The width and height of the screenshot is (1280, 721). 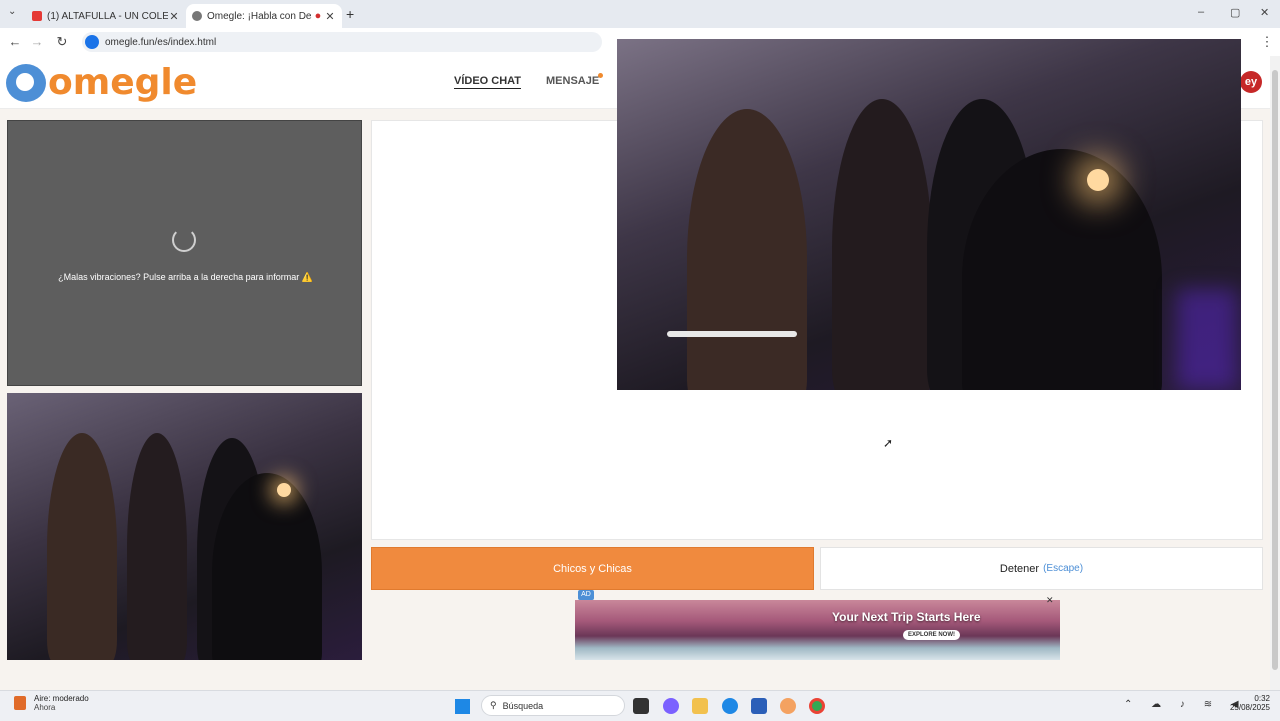 I want to click on browser-tab-active: Omegle: ¡Habla con Descon ● ✕, so click(x=264, y=16).